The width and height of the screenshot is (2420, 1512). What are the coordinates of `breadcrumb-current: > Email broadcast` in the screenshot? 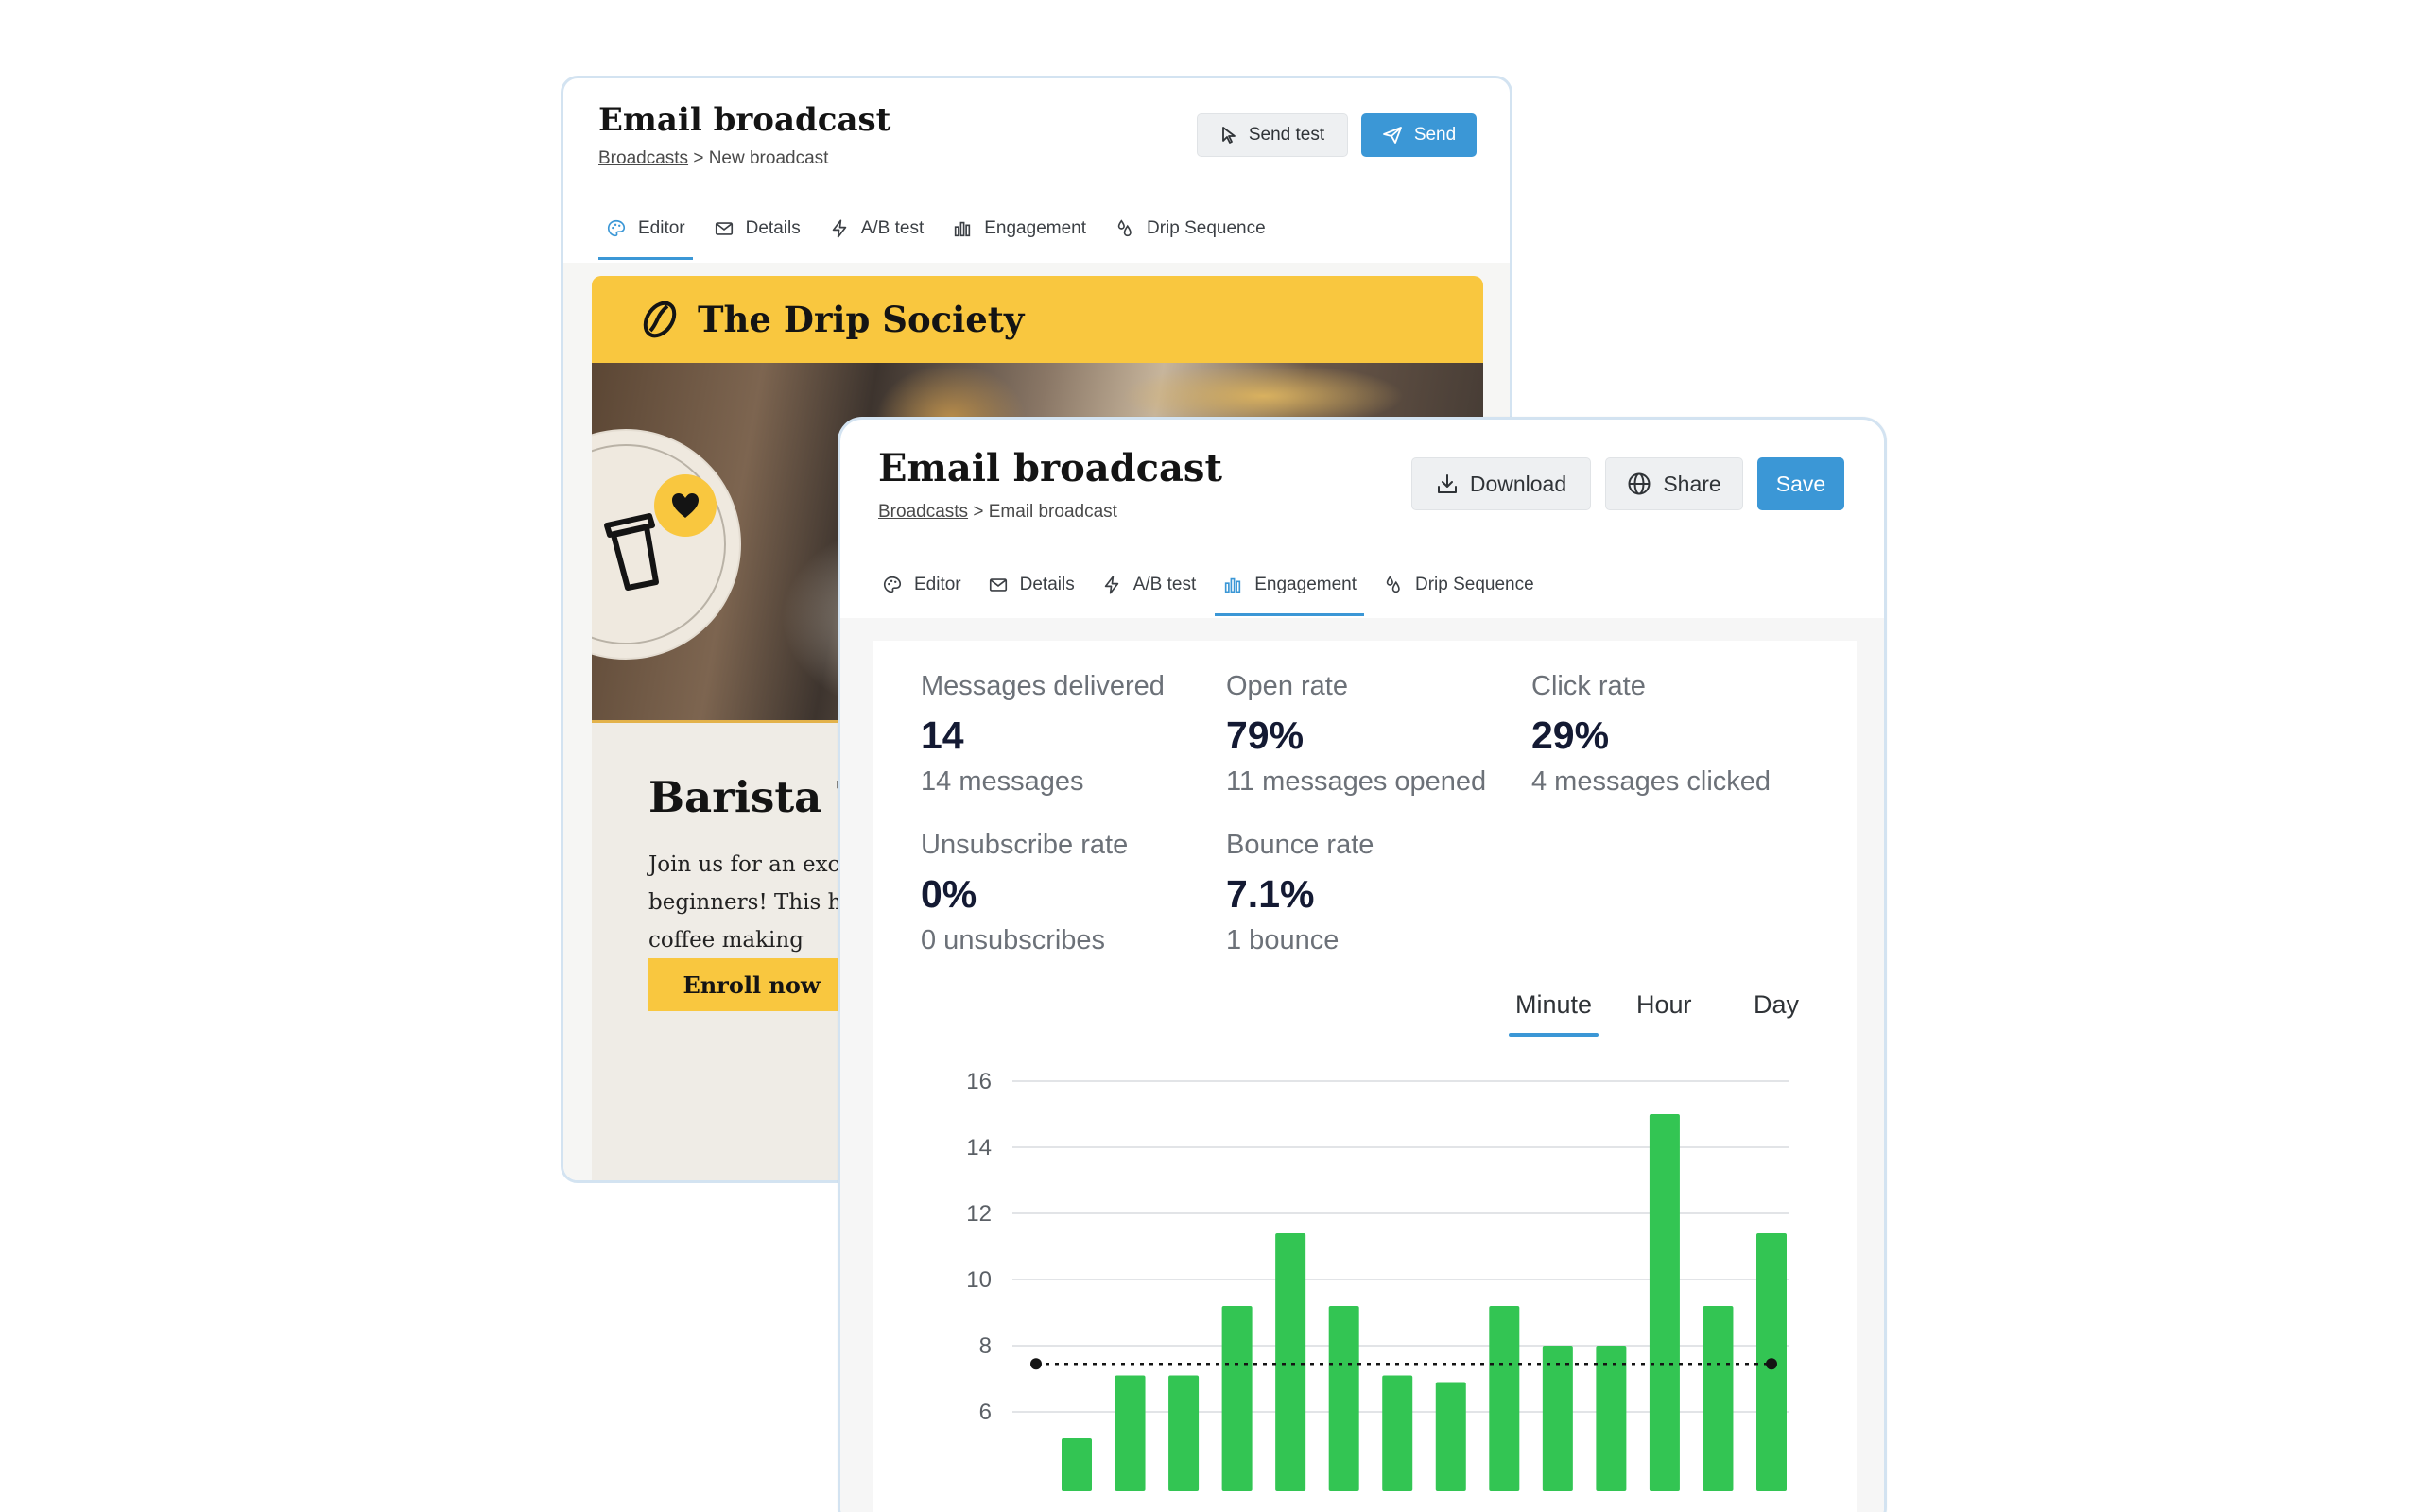 It's located at (1042, 512).